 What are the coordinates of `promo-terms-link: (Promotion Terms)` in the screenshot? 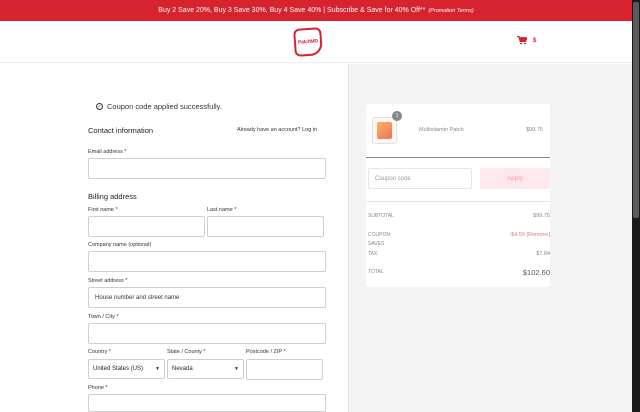 It's located at (450, 11).